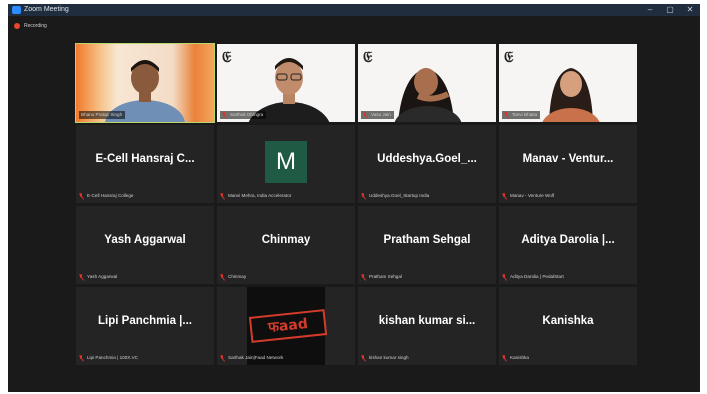 The width and height of the screenshot is (707, 394). I want to click on participant-name-tag: Manvi Mehra, India Accelerator, so click(255, 196).